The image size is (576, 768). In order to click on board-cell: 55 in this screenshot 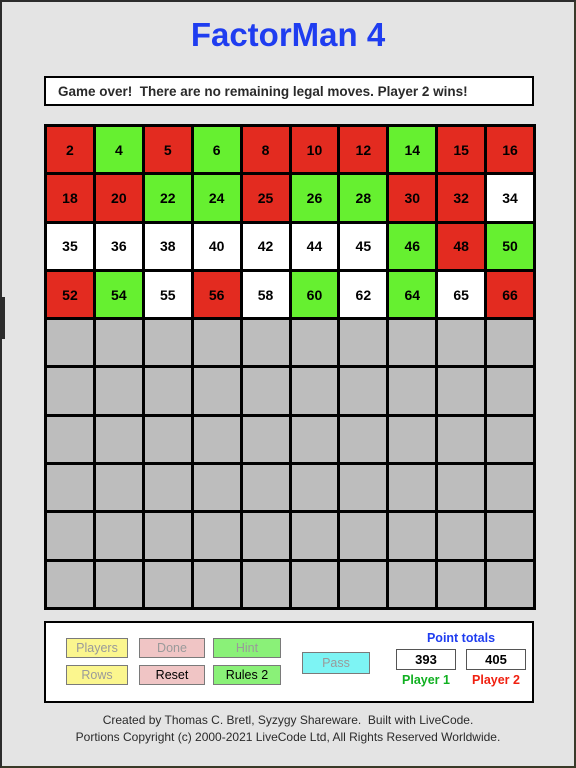, I will do `click(167, 294)`.